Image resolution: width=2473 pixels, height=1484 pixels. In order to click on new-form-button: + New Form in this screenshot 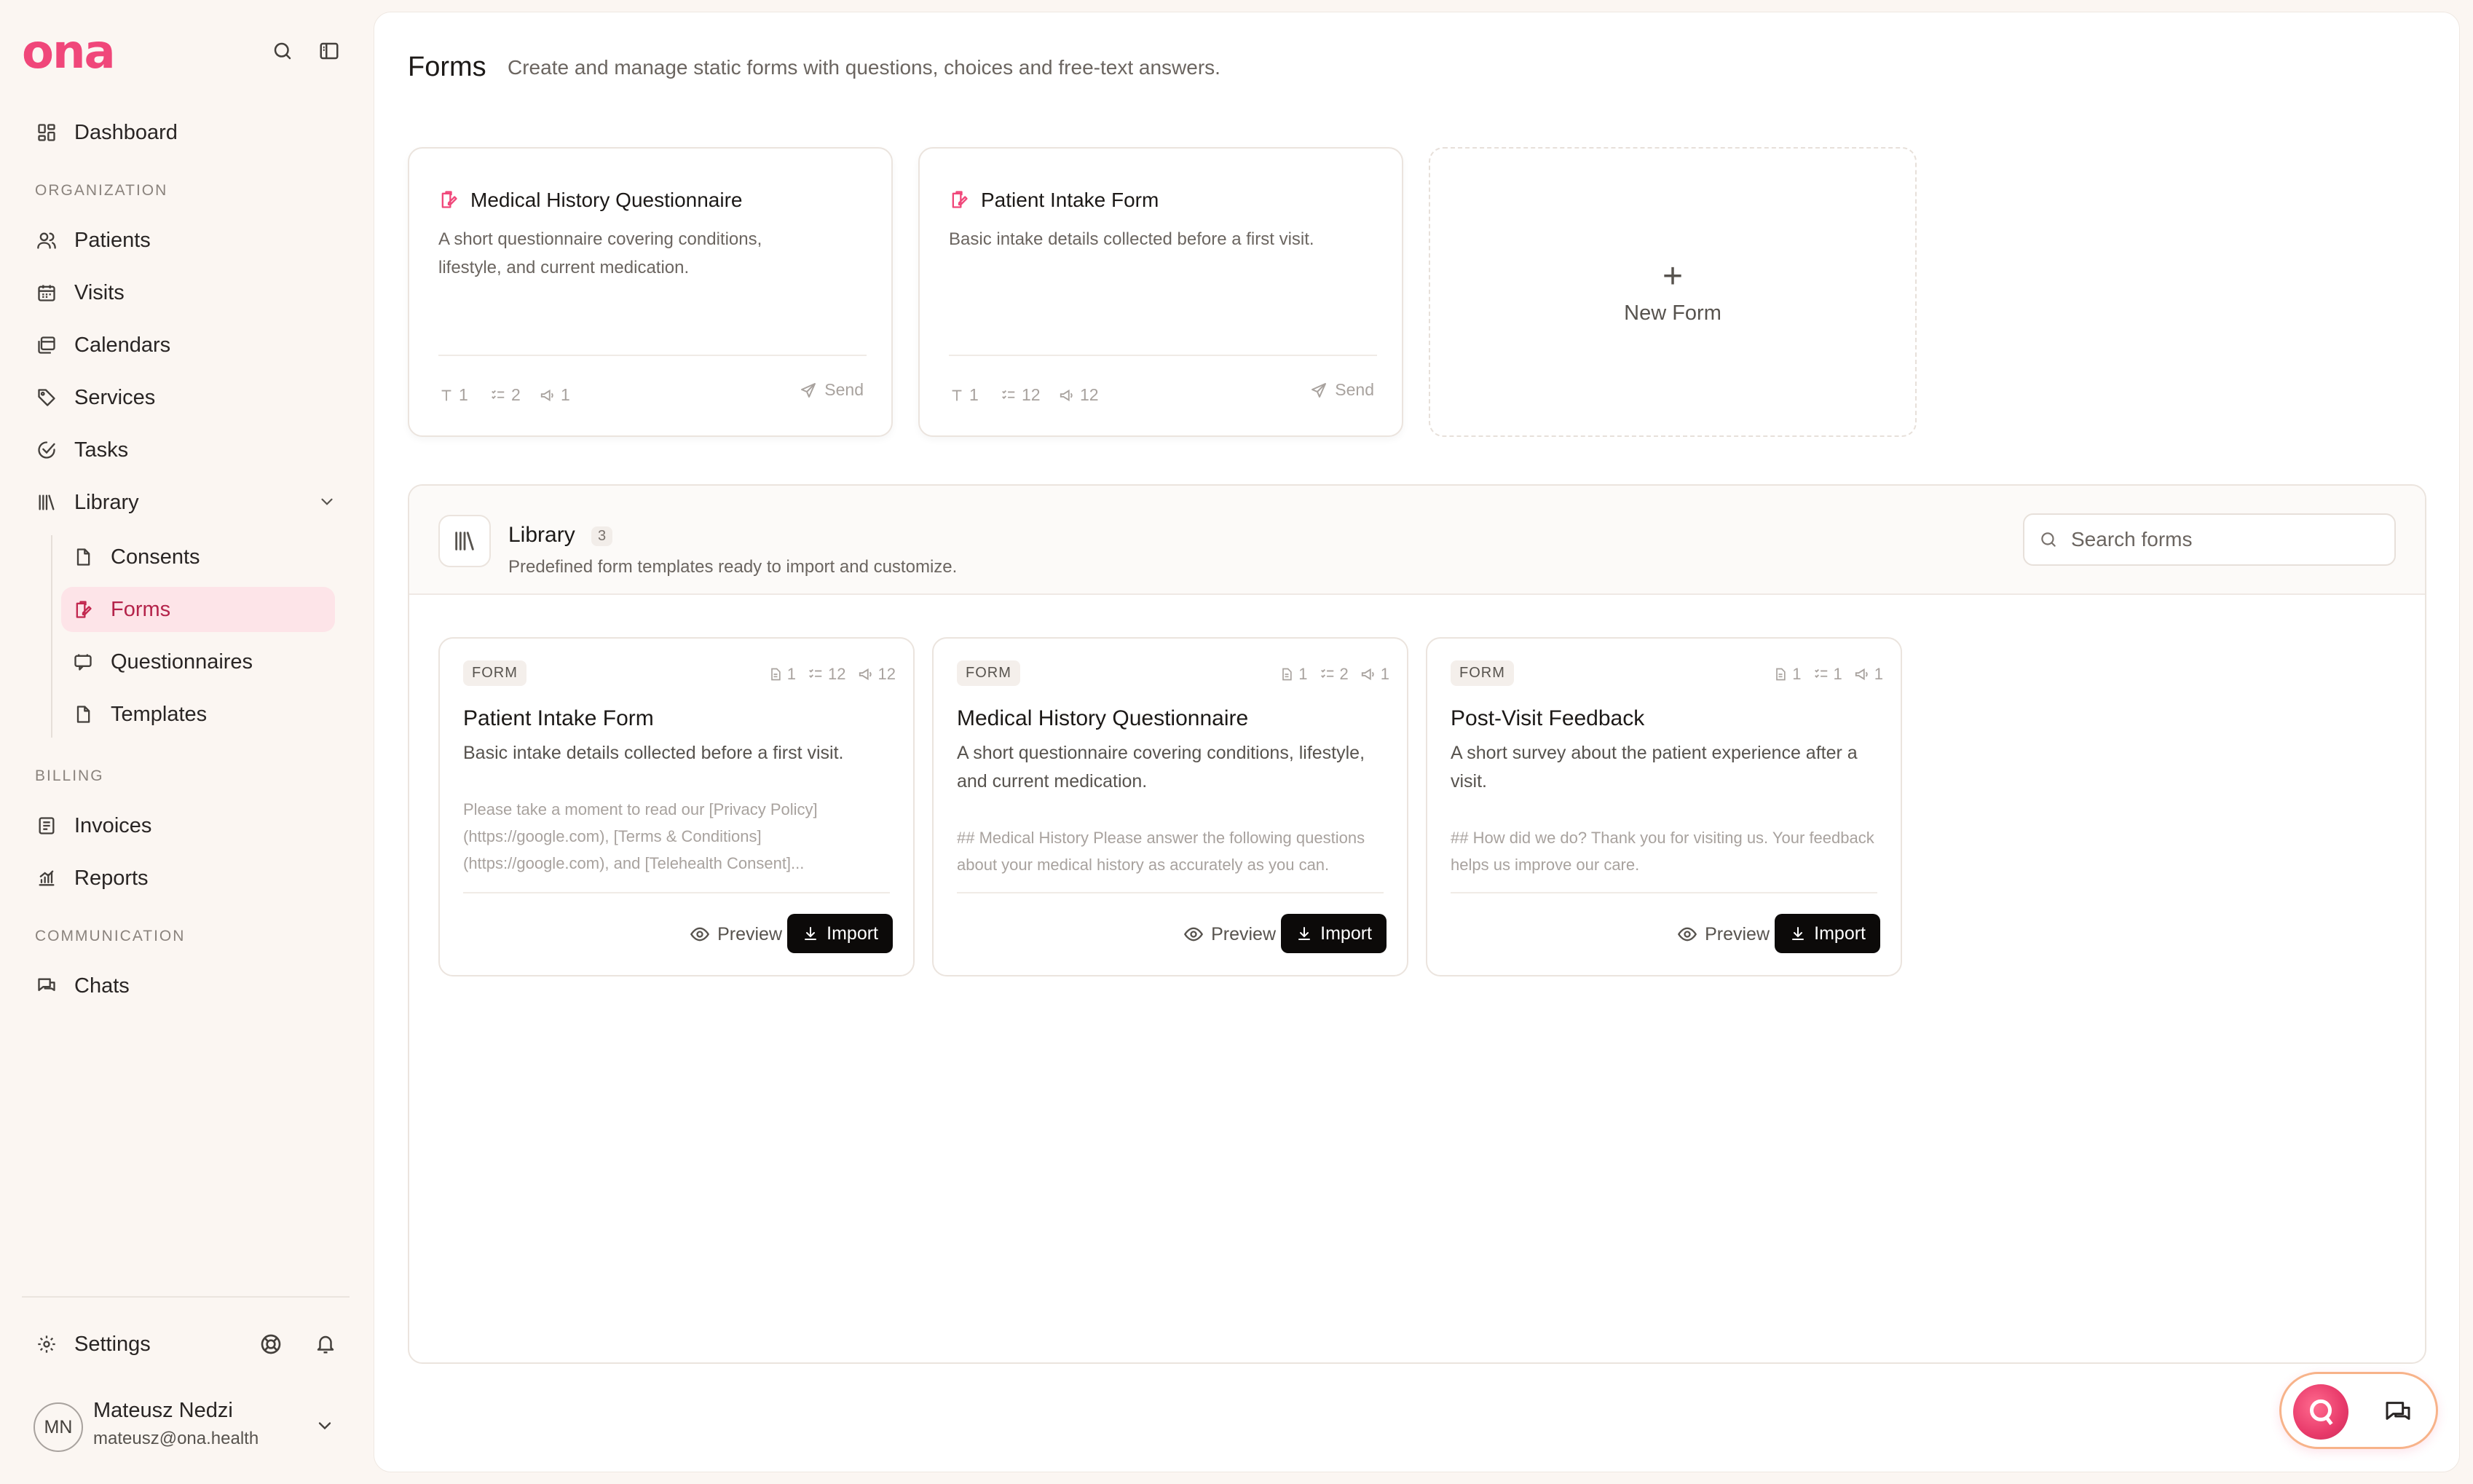, I will do `click(1673, 292)`.